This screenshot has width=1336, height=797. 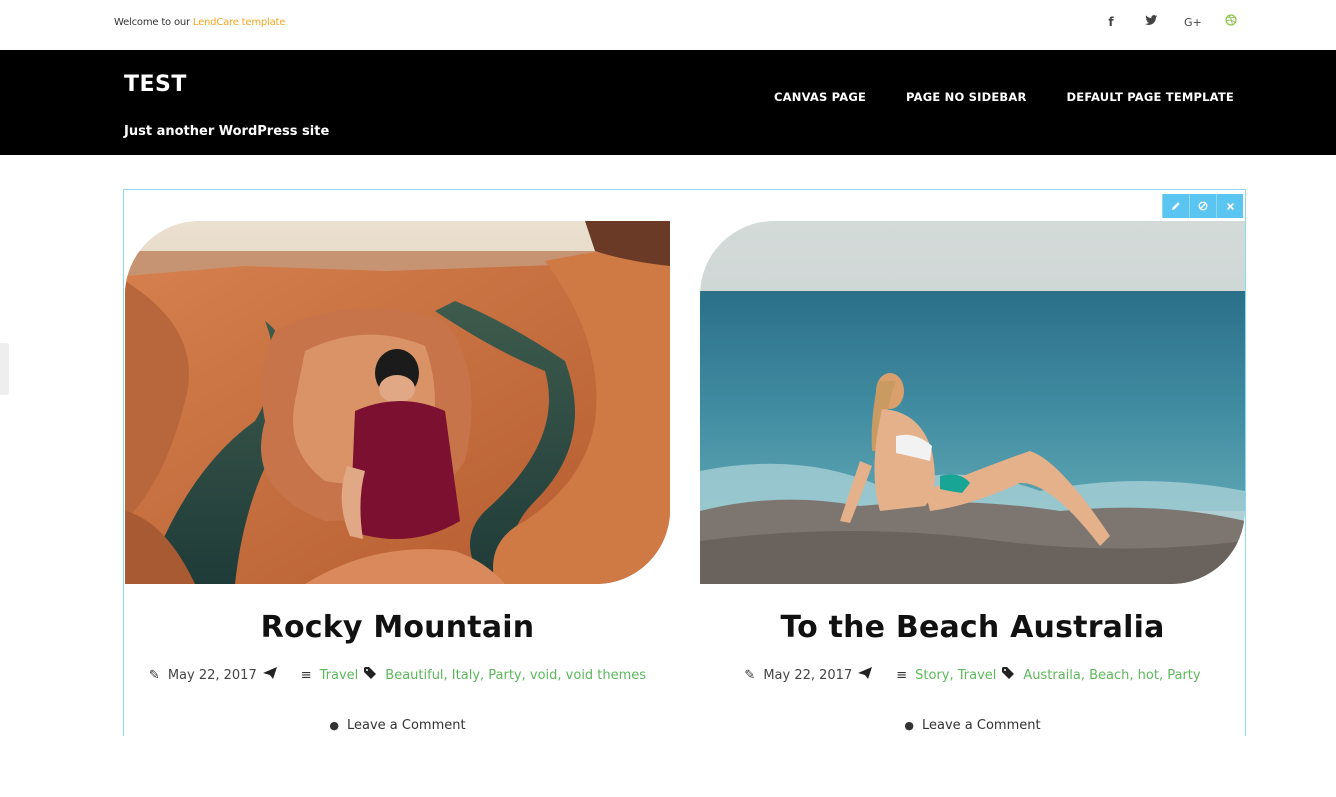 I want to click on pencil-icon, so click(x=1175, y=206).